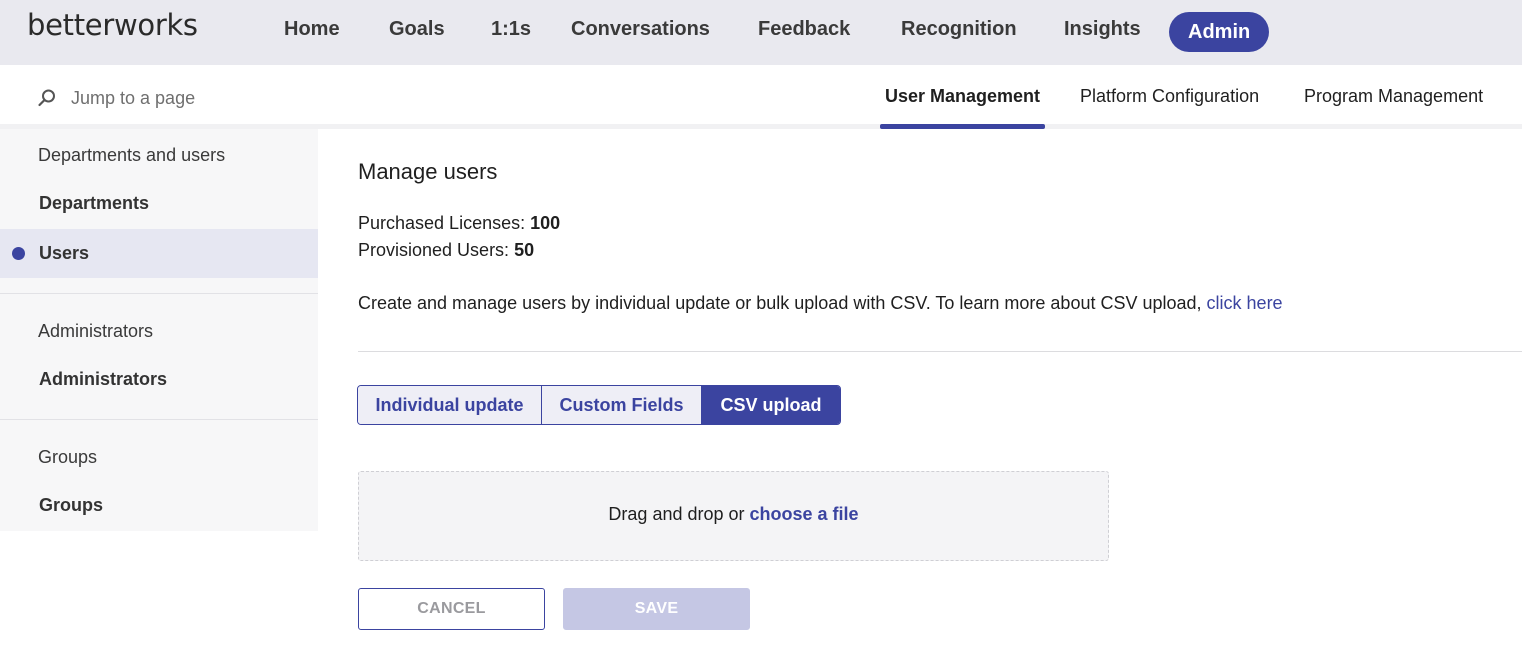  Describe the element at coordinates (656, 609) in the screenshot. I see `save-button: SAVE` at that location.